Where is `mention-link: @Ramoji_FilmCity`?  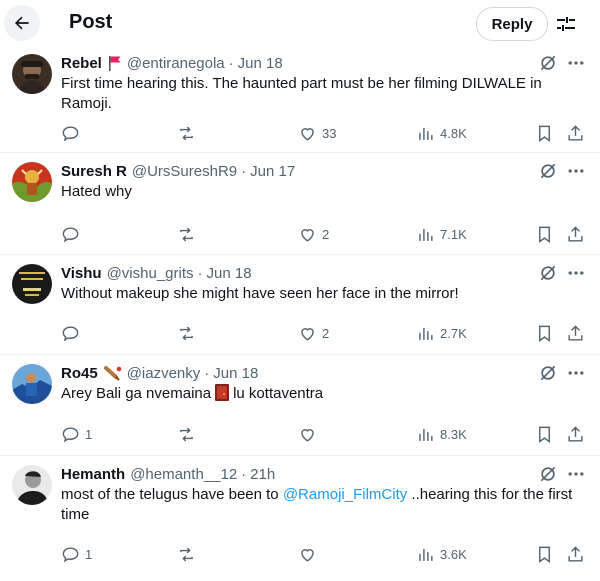
mention-link: @Ramoji_FilmCity is located at coordinates (345, 494).